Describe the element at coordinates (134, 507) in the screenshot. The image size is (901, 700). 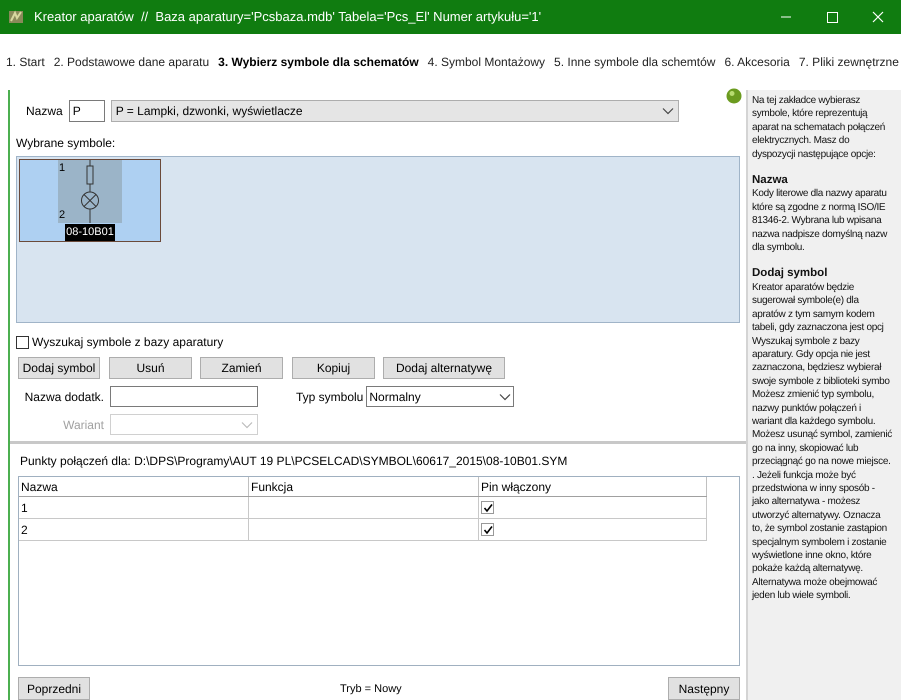
I see `table-cell: 1` at that location.